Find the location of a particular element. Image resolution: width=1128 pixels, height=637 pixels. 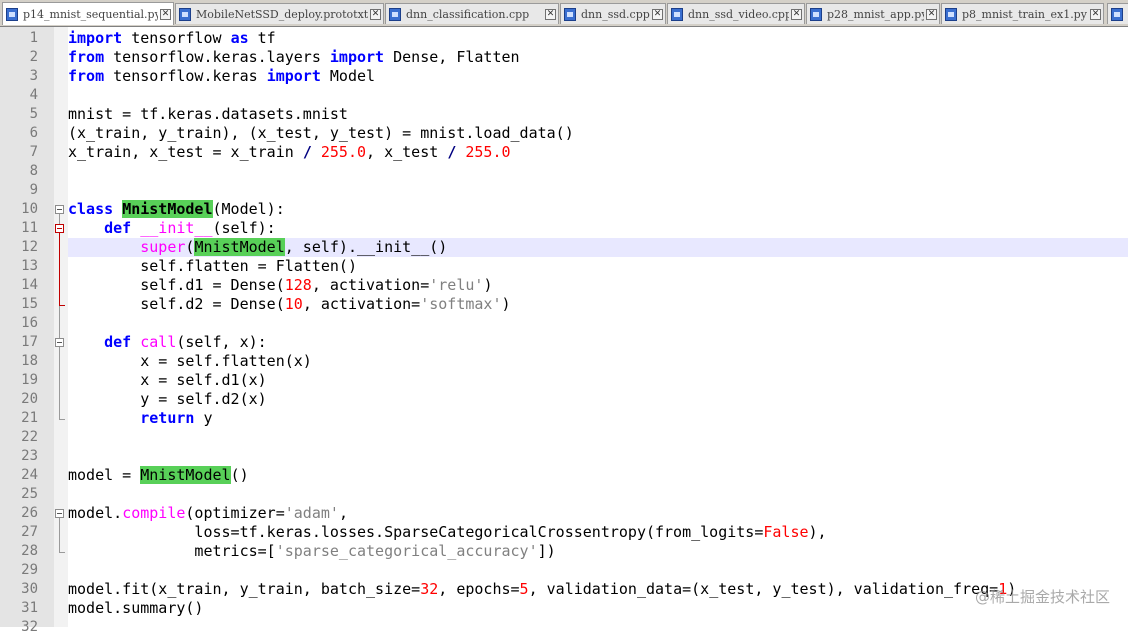

code-token: 'softmax' is located at coordinates (461, 304).